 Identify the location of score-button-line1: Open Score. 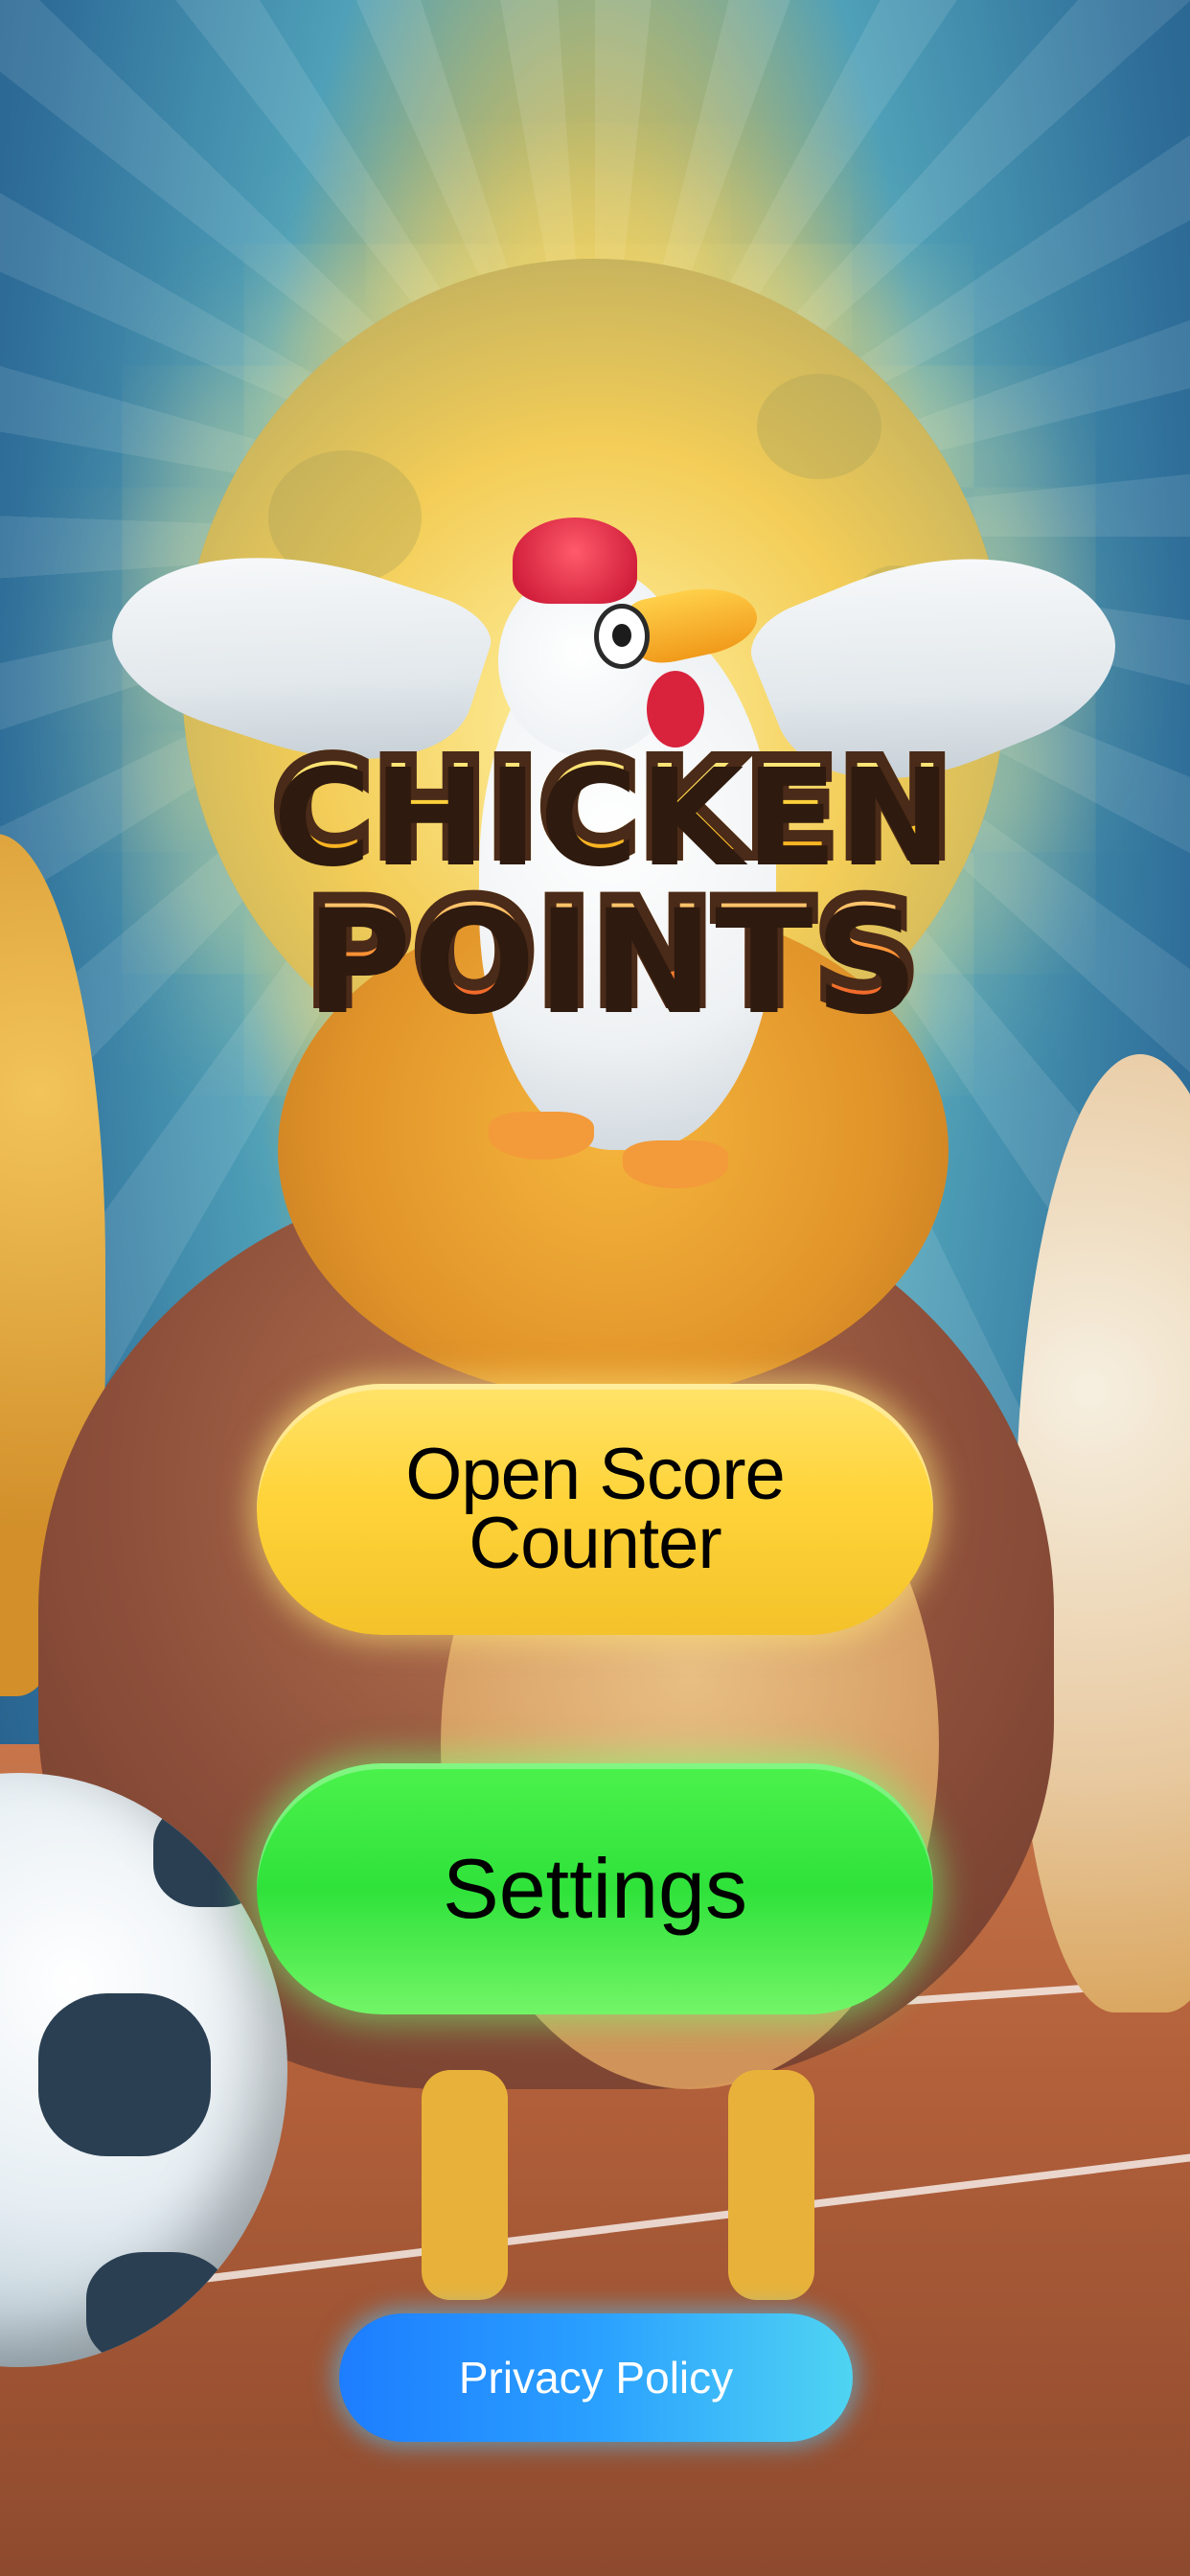
(595, 1474).